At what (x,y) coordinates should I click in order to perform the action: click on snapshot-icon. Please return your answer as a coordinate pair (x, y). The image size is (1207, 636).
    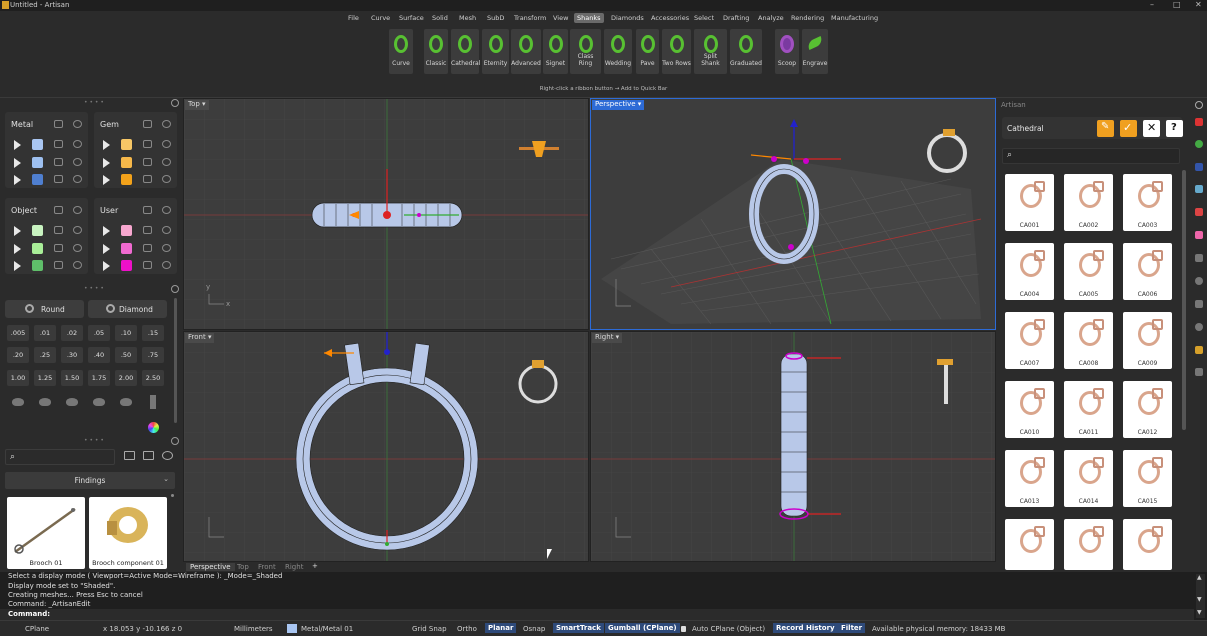
    Looking at the image, I should click on (1199, 258).